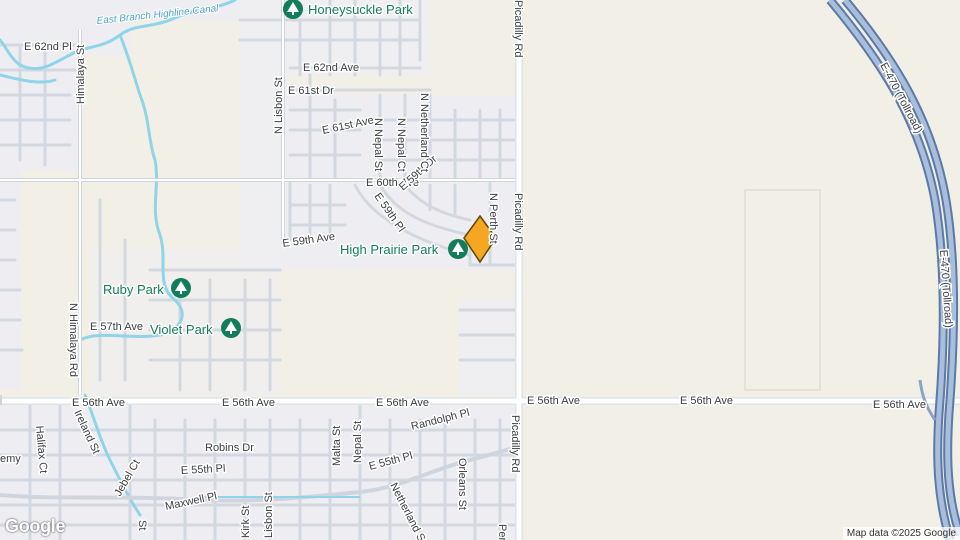  I want to click on street-label-e56th-ave-6: E 56th Ave, so click(899, 405).